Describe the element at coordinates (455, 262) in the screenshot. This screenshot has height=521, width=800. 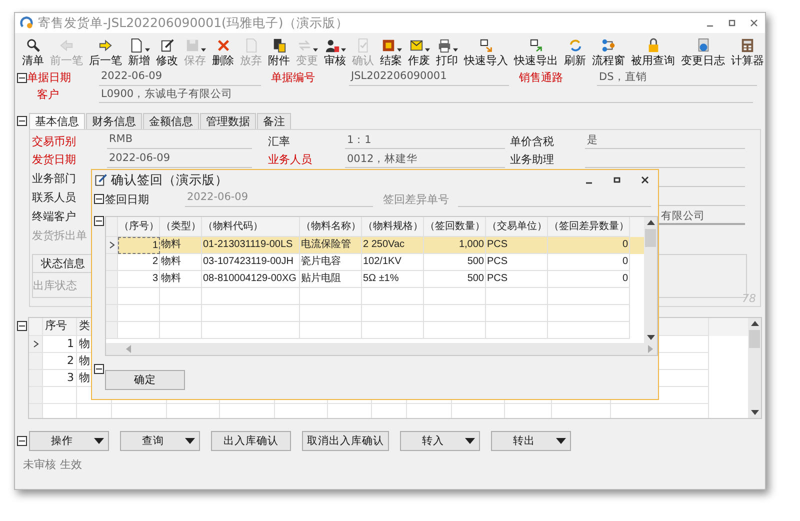
I see `table-cell: 500` at that location.